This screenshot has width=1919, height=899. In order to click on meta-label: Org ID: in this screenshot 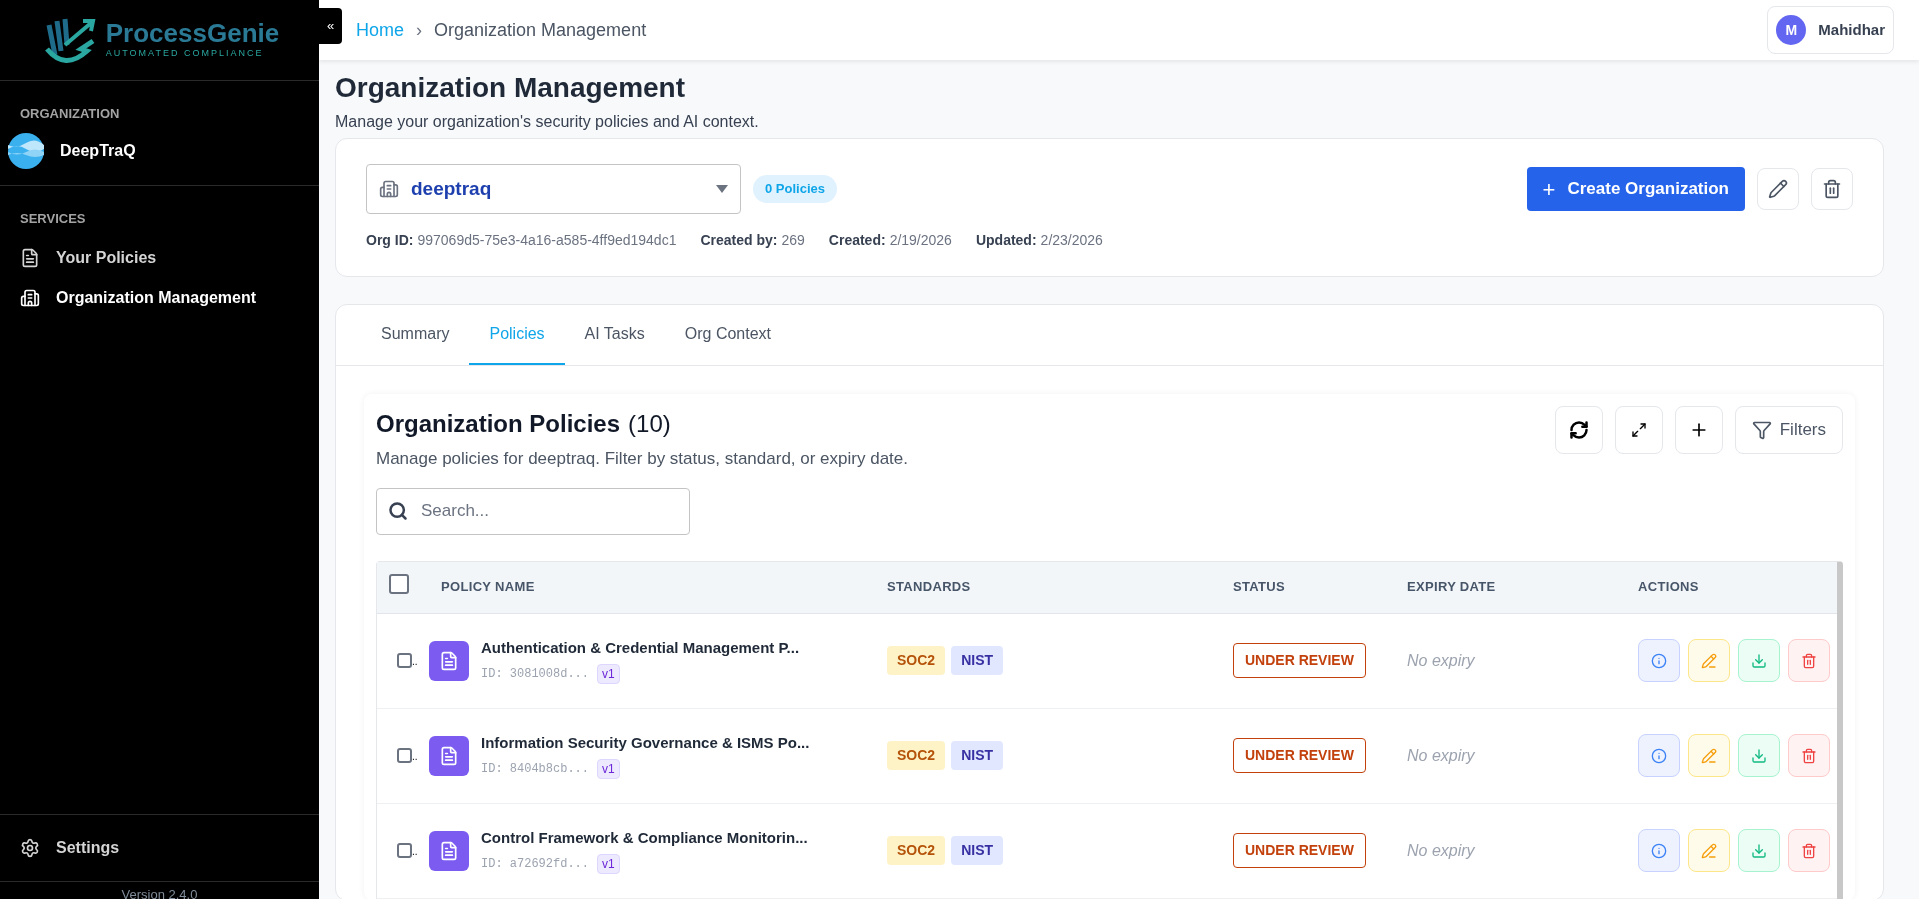, I will do `click(390, 240)`.